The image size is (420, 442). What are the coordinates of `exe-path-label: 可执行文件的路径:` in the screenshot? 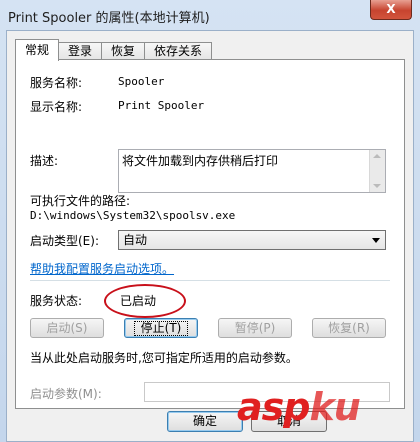 It's located at (80, 201).